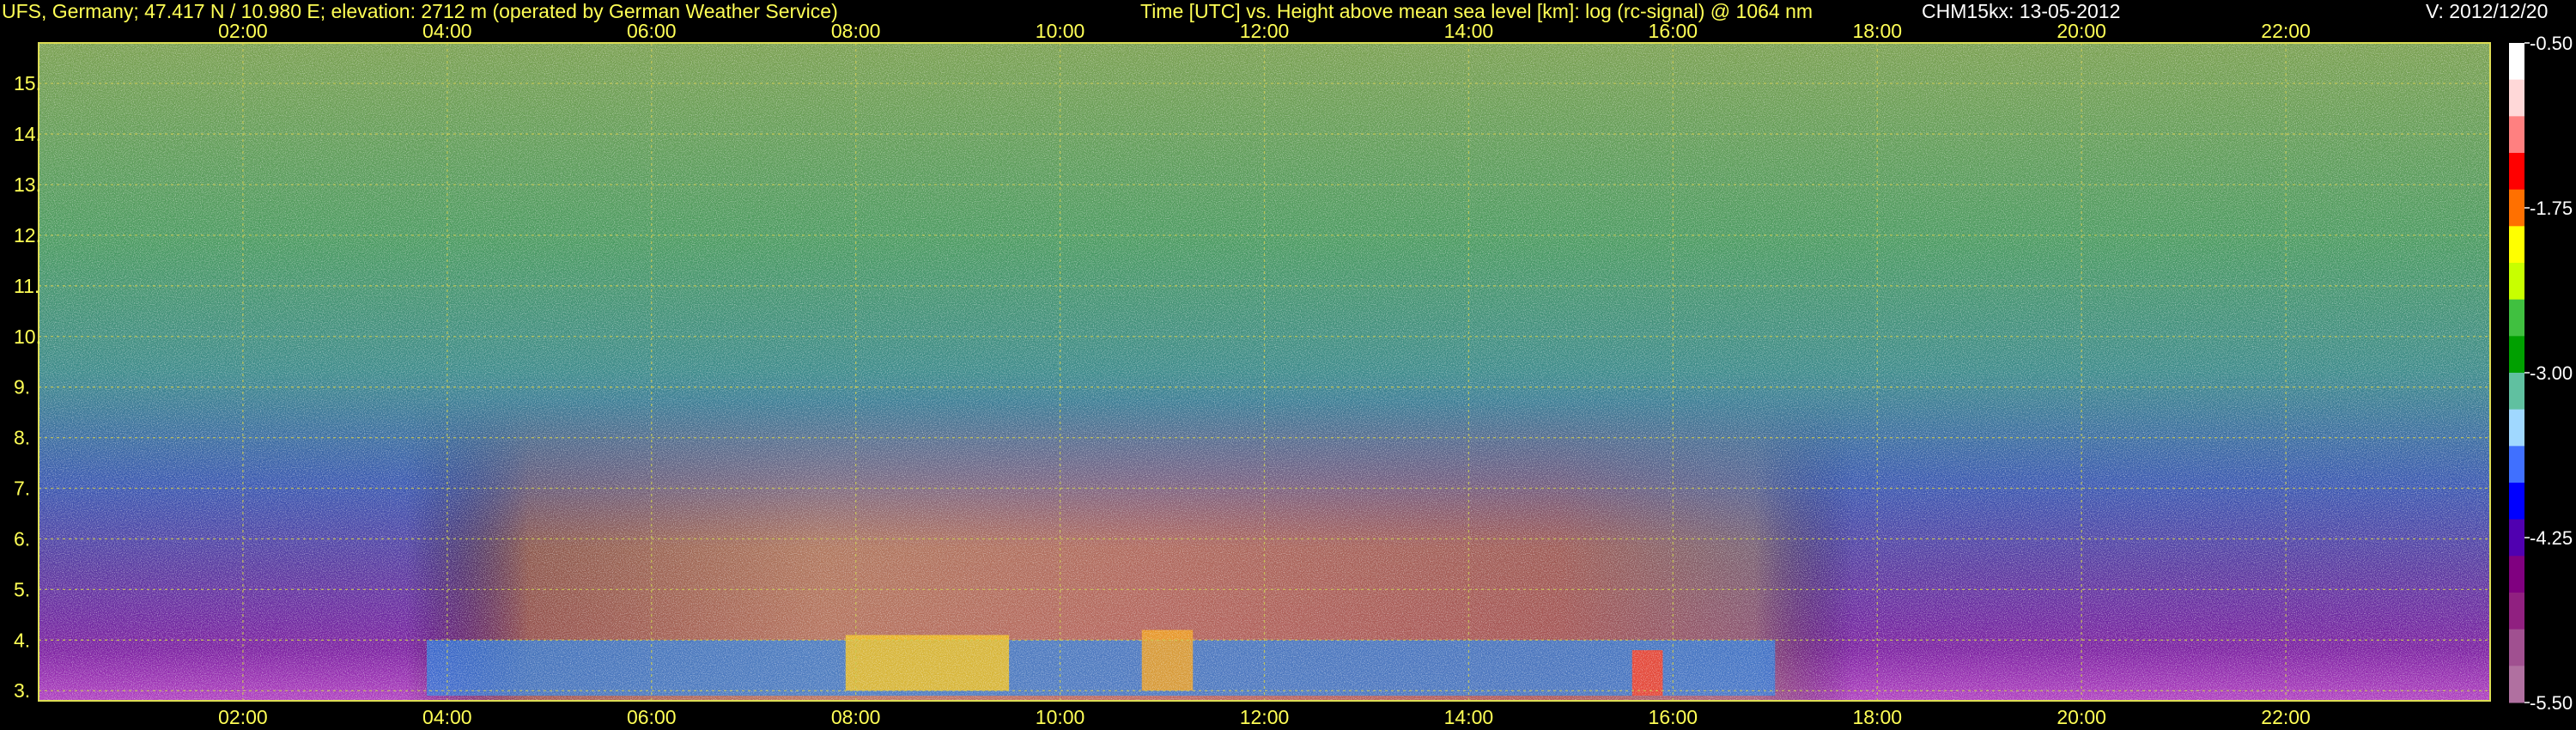 Image resolution: width=2576 pixels, height=730 pixels. I want to click on y-tick-label: 10., so click(28, 336).